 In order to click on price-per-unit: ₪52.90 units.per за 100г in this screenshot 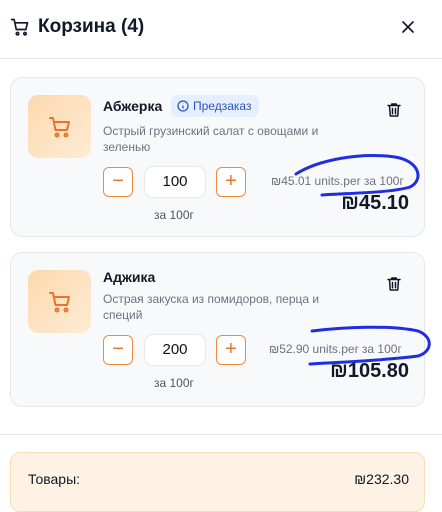, I will do `click(335, 349)`.